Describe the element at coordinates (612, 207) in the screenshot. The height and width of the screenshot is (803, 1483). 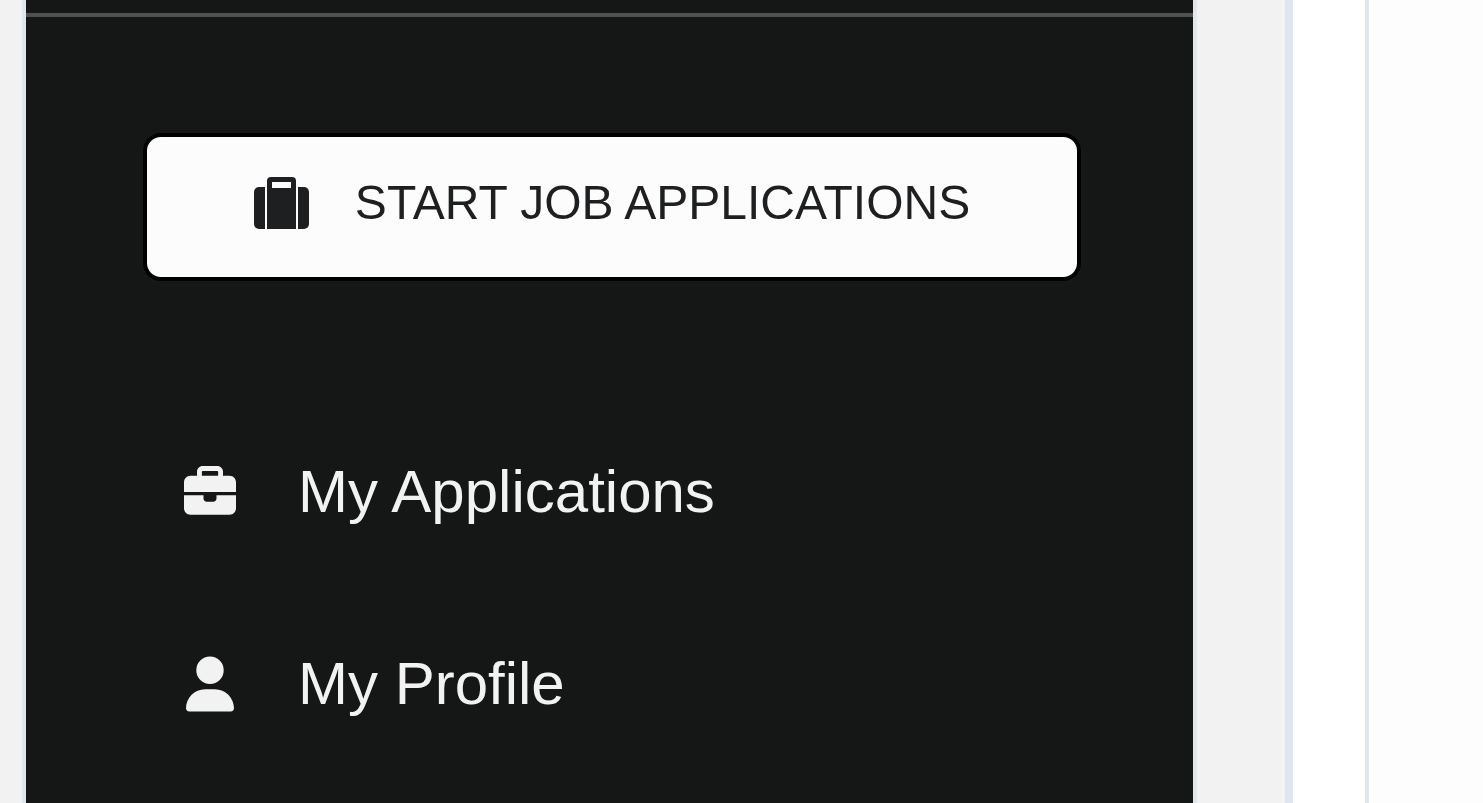
I see `start-applications-button: START JOB APPLICATIONS` at that location.